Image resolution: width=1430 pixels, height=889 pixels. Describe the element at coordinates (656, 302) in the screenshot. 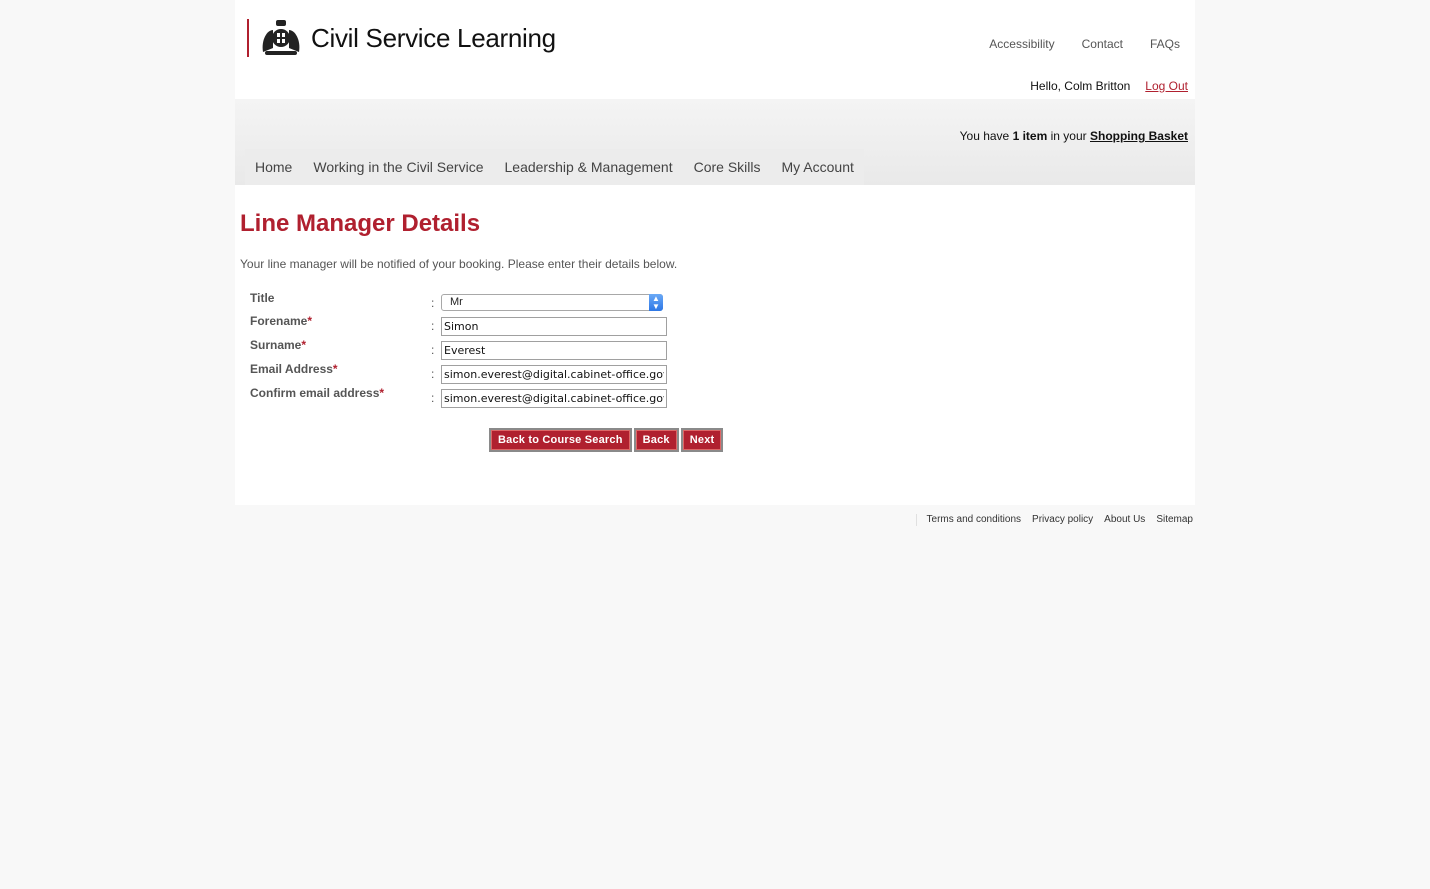

I see `updown-chevron-icon: ▲ ▼` at that location.